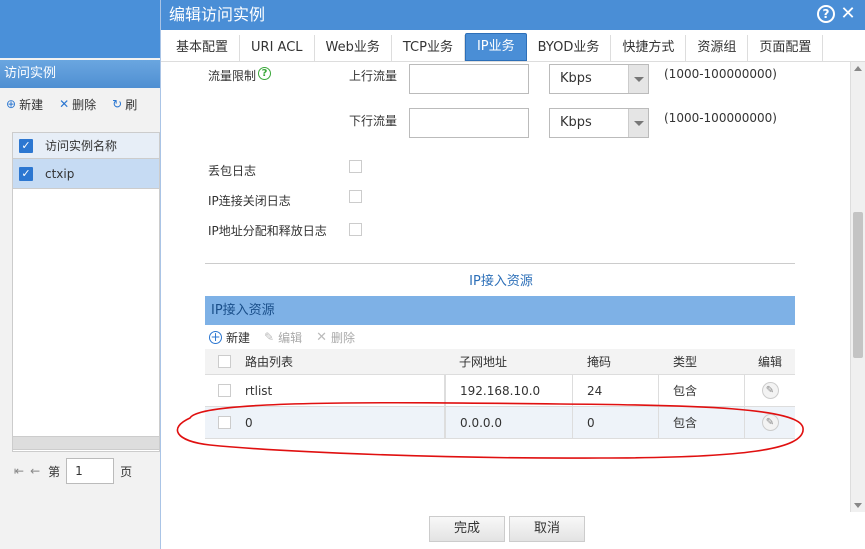 This screenshot has width=865, height=549. I want to click on select-all-checkbox, so click(224, 361).